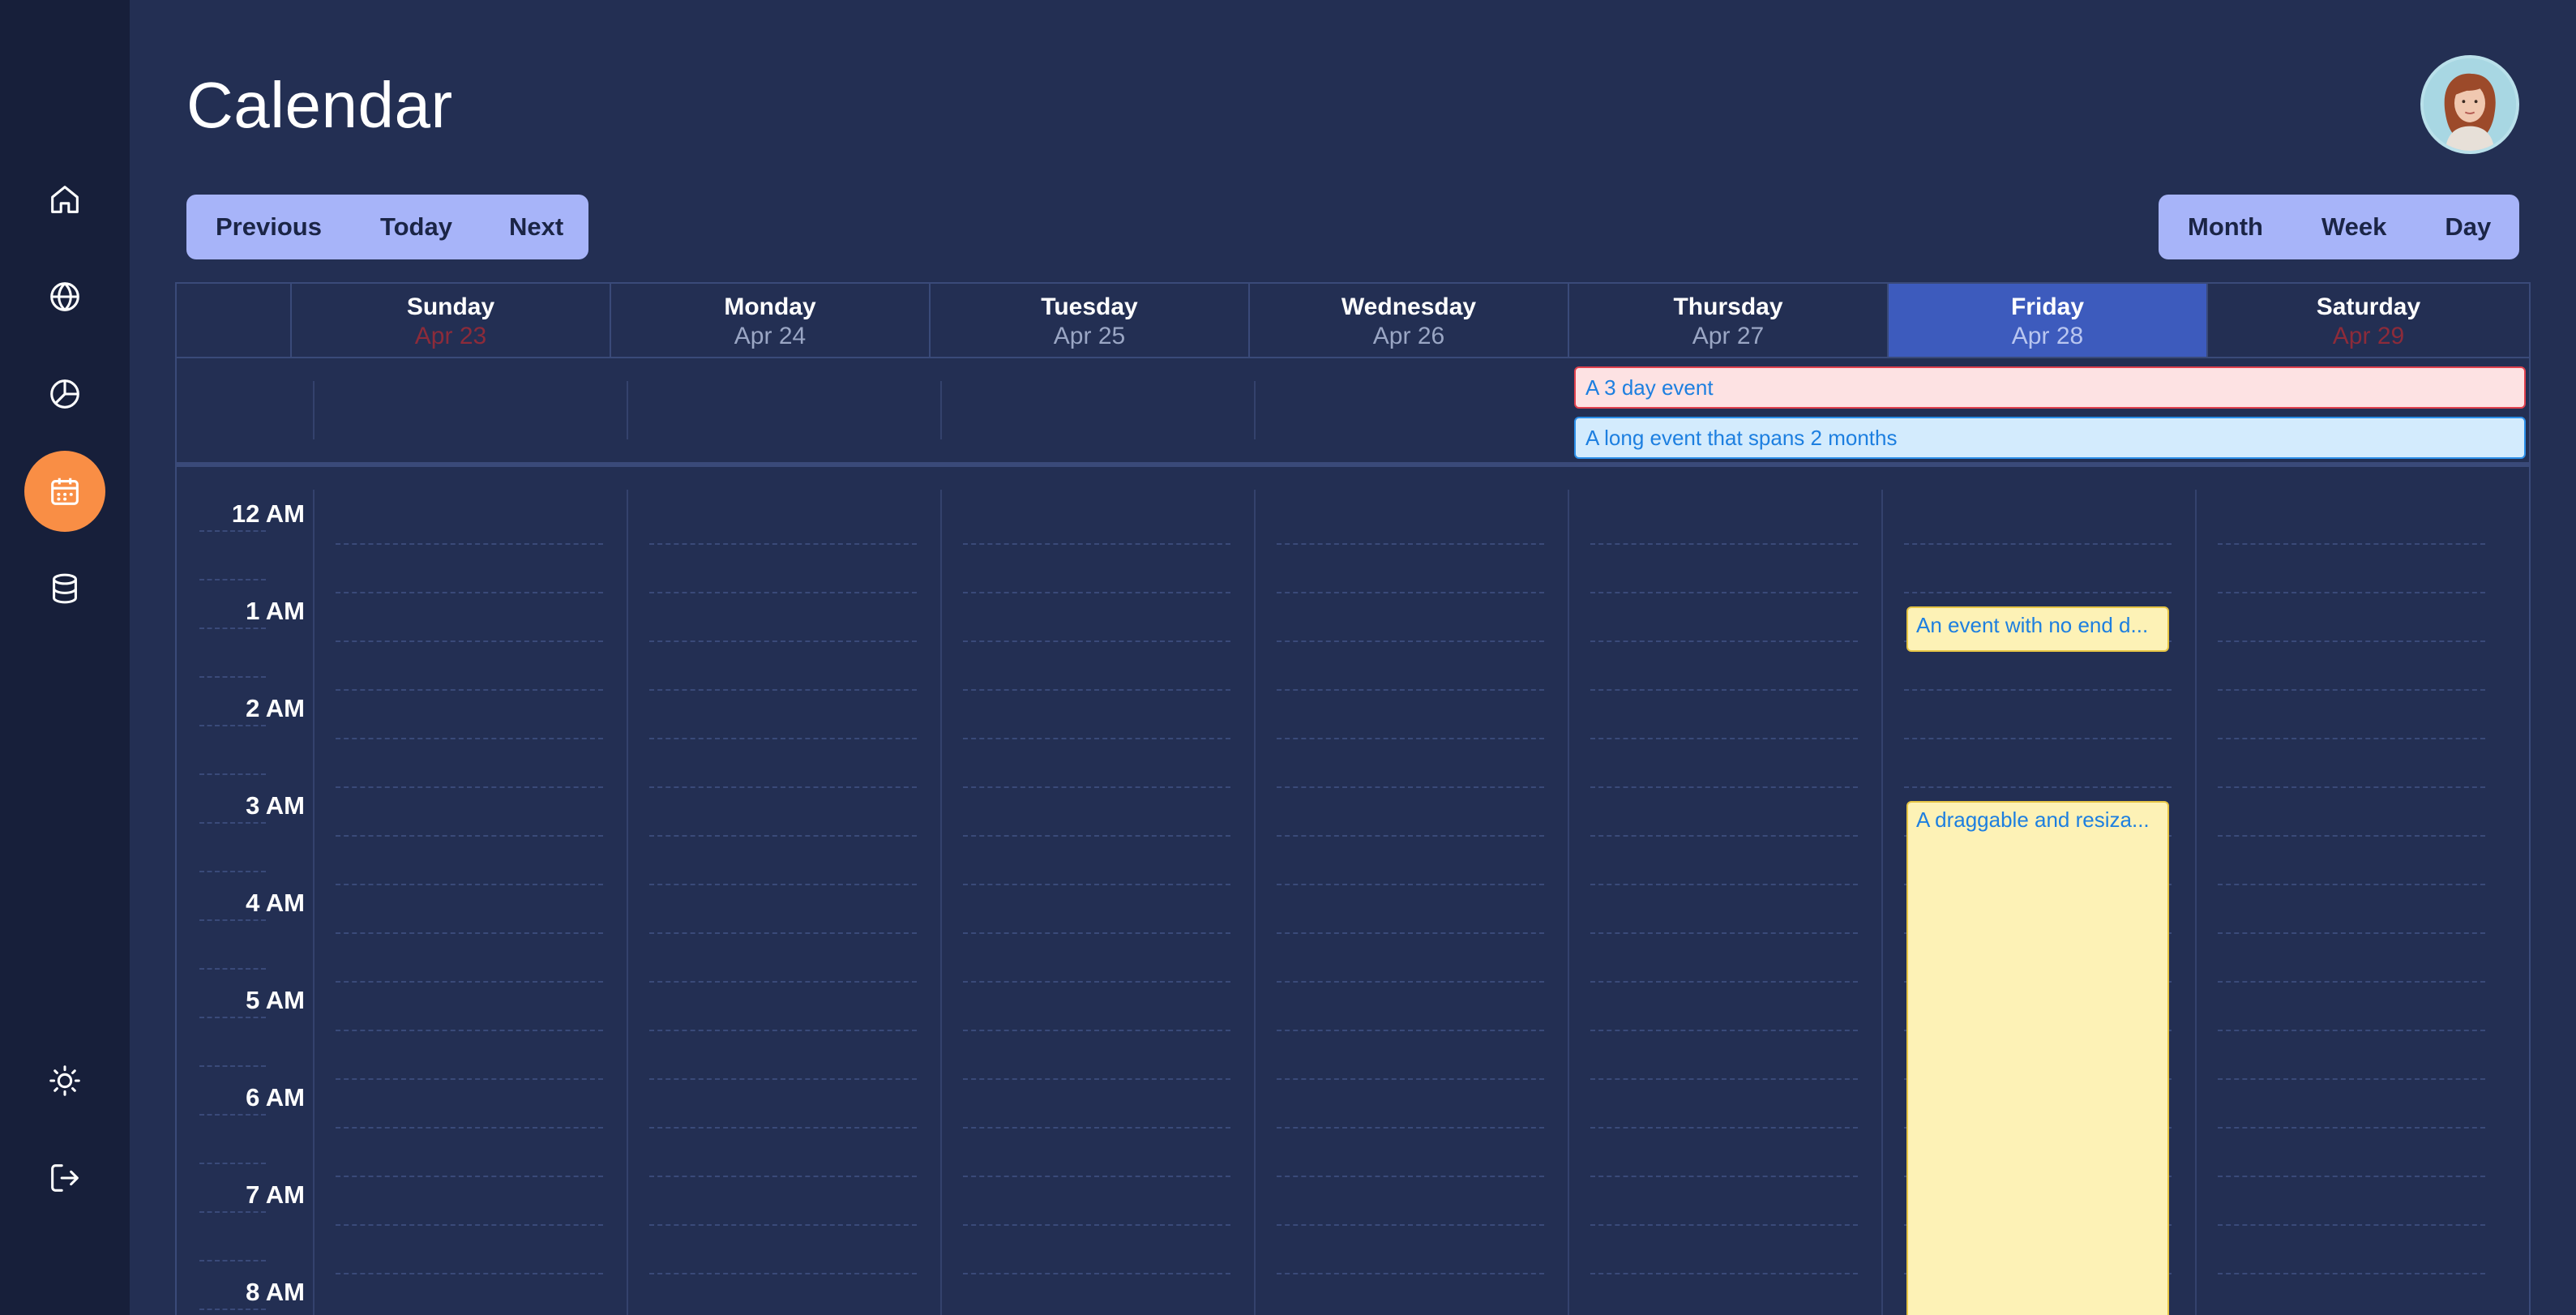 The image size is (2576, 1315). I want to click on hour-label: 7 AM, so click(275, 1194).